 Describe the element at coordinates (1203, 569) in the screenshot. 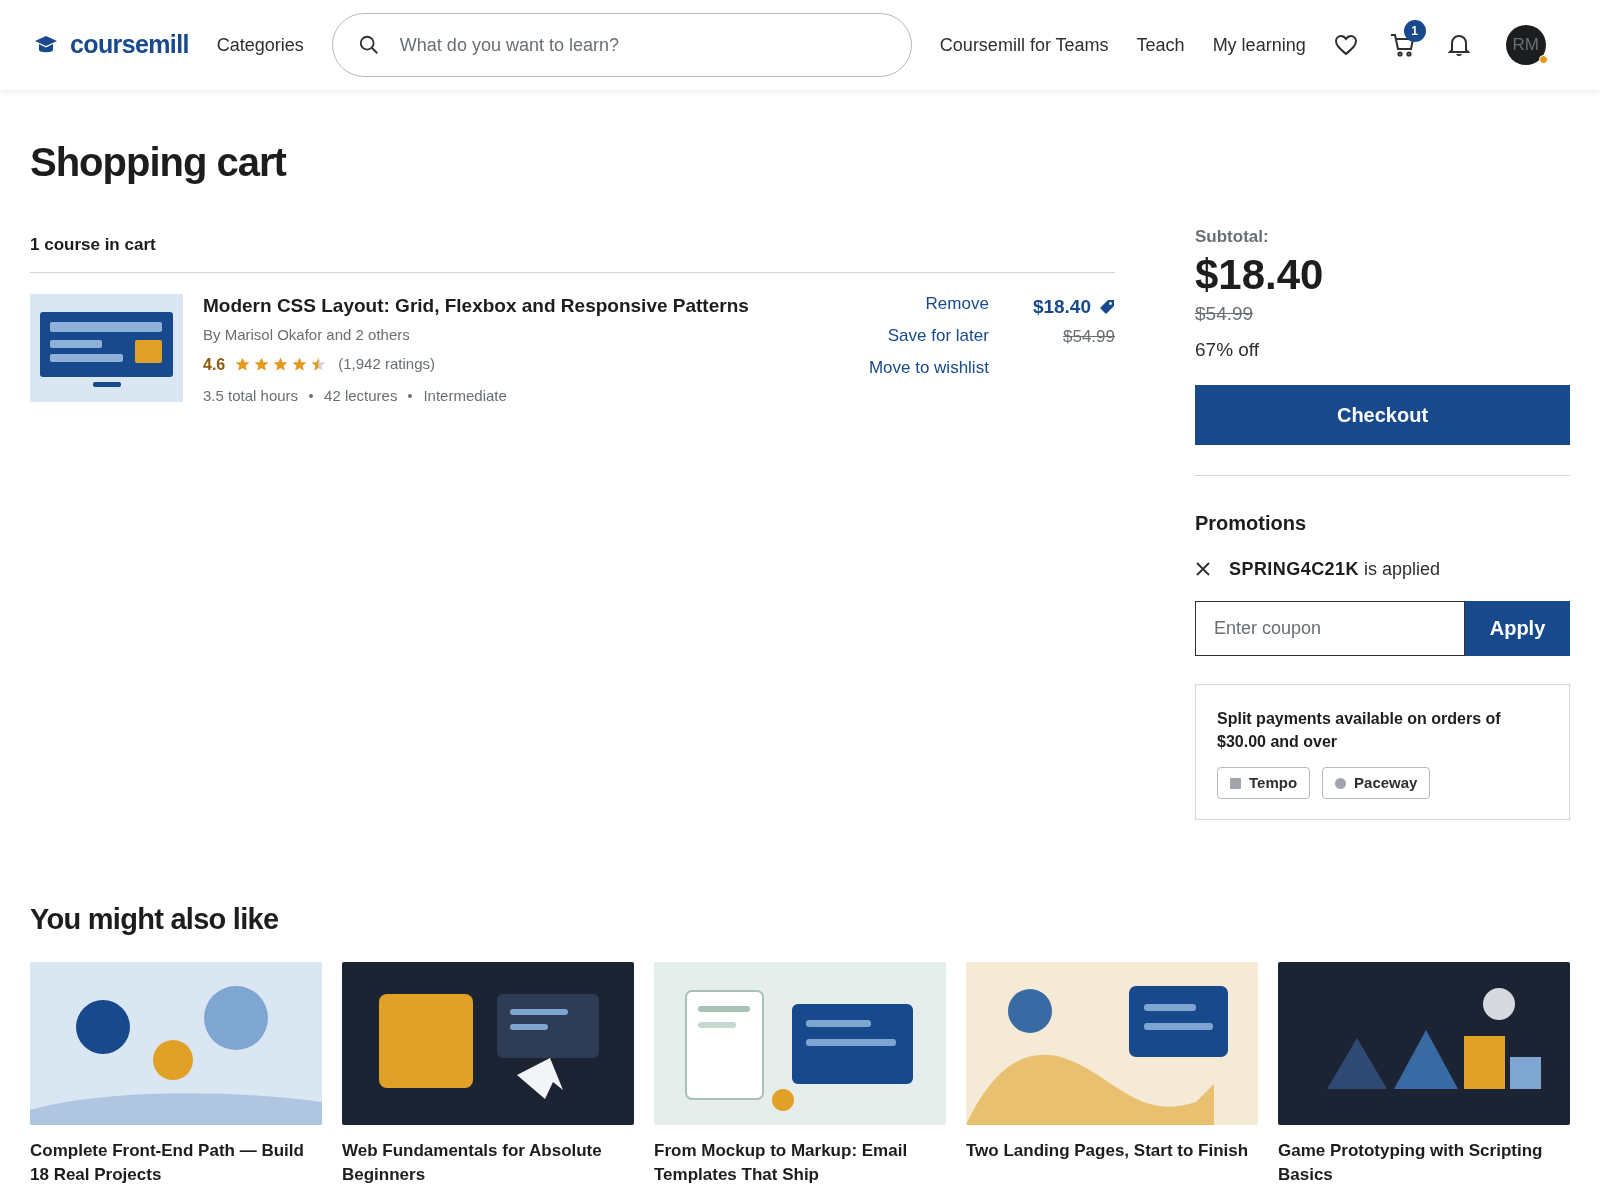

I see `close-icon` at that location.